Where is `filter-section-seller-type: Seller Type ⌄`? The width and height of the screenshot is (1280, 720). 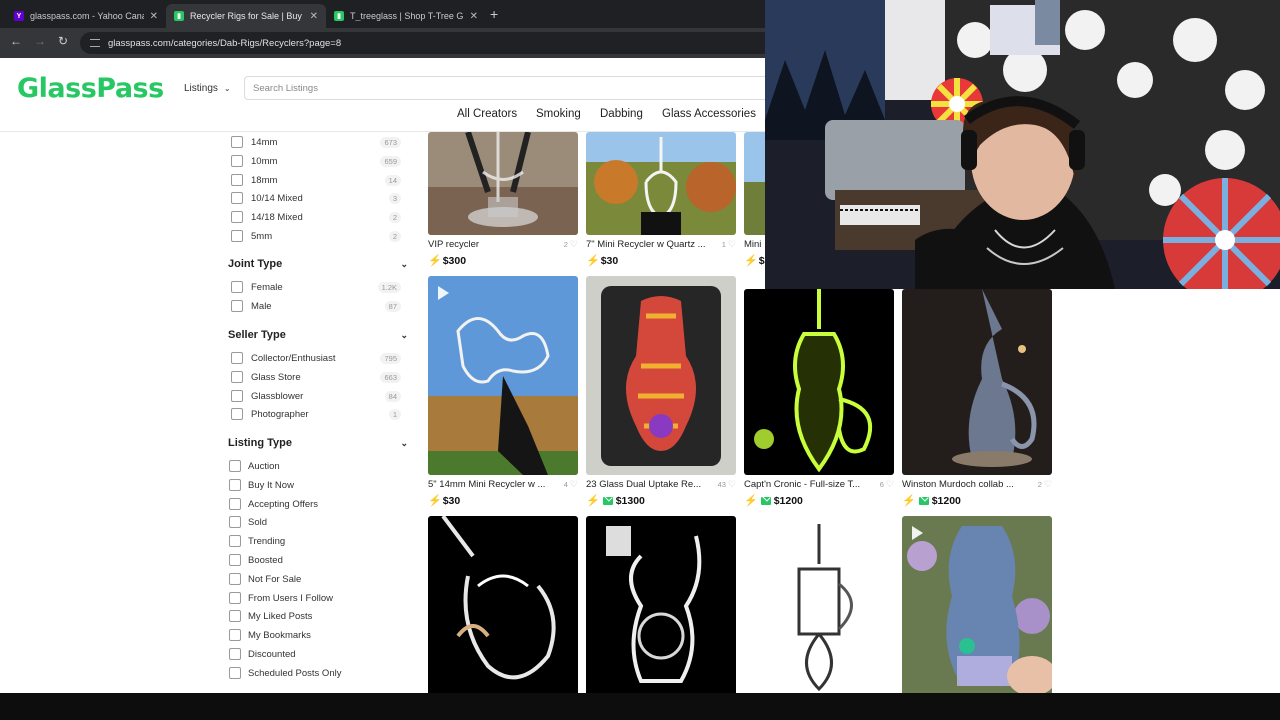
filter-section-seller-type: Seller Type ⌄ is located at coordinates (318, 335).